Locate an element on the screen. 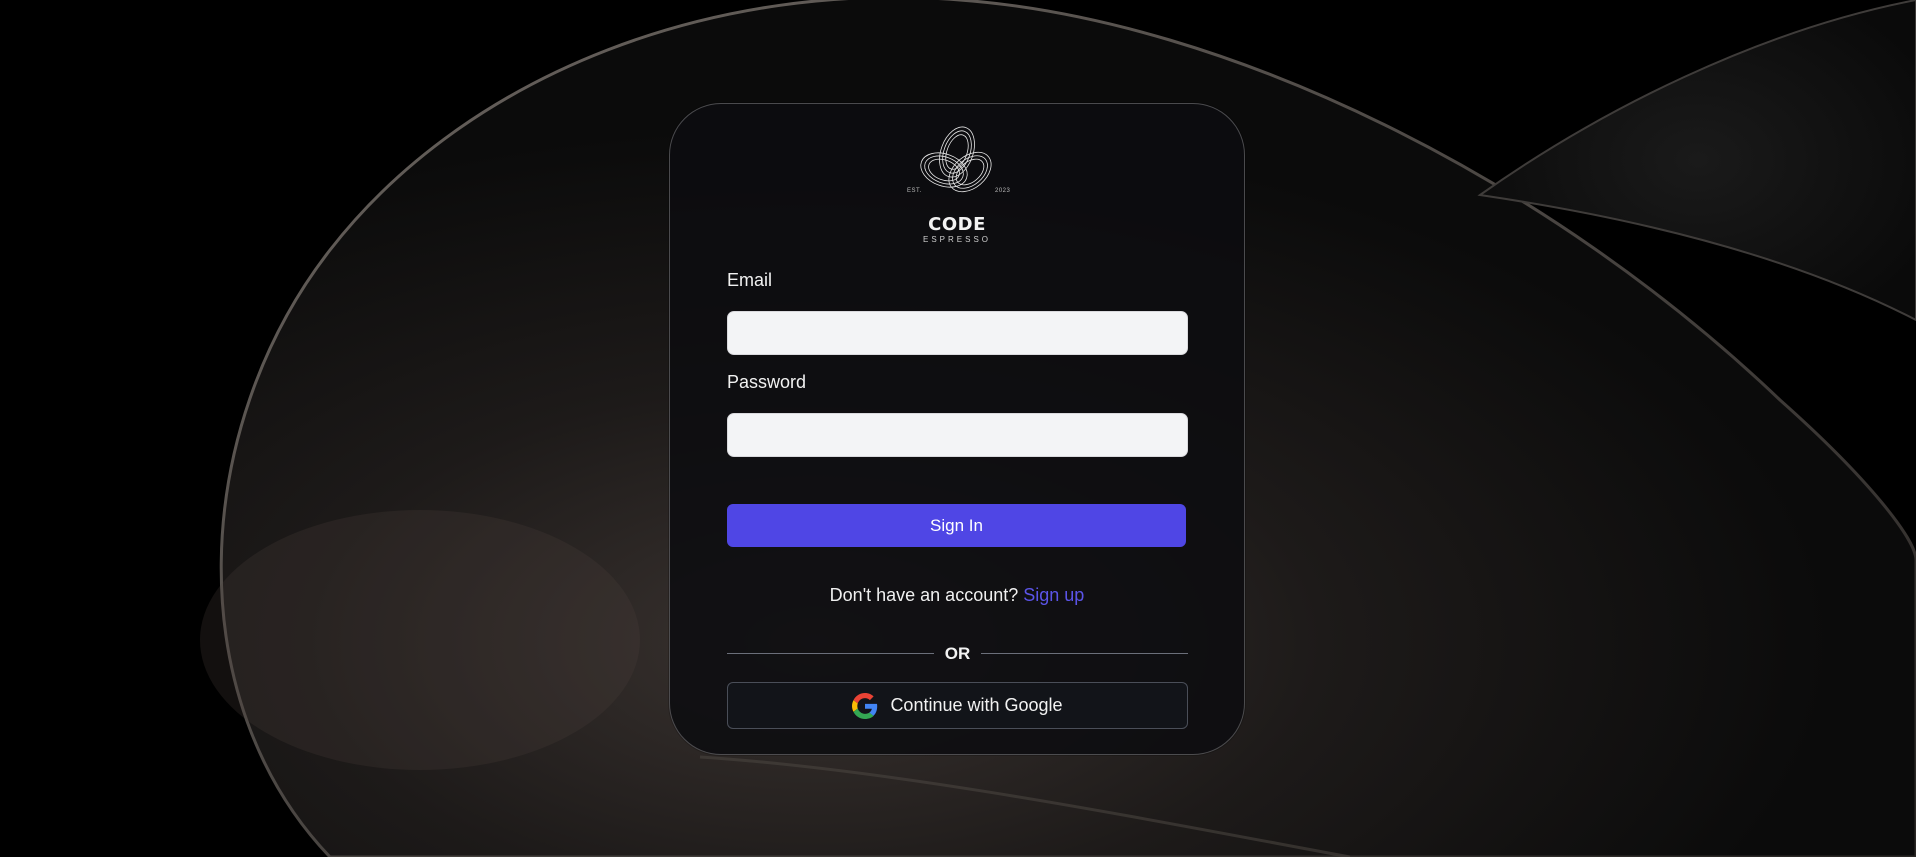 Image resolution: width=1916 pixels, height=857 pixels. continue-with-google-button: Continue with Google is located at coordinates (957, 705).